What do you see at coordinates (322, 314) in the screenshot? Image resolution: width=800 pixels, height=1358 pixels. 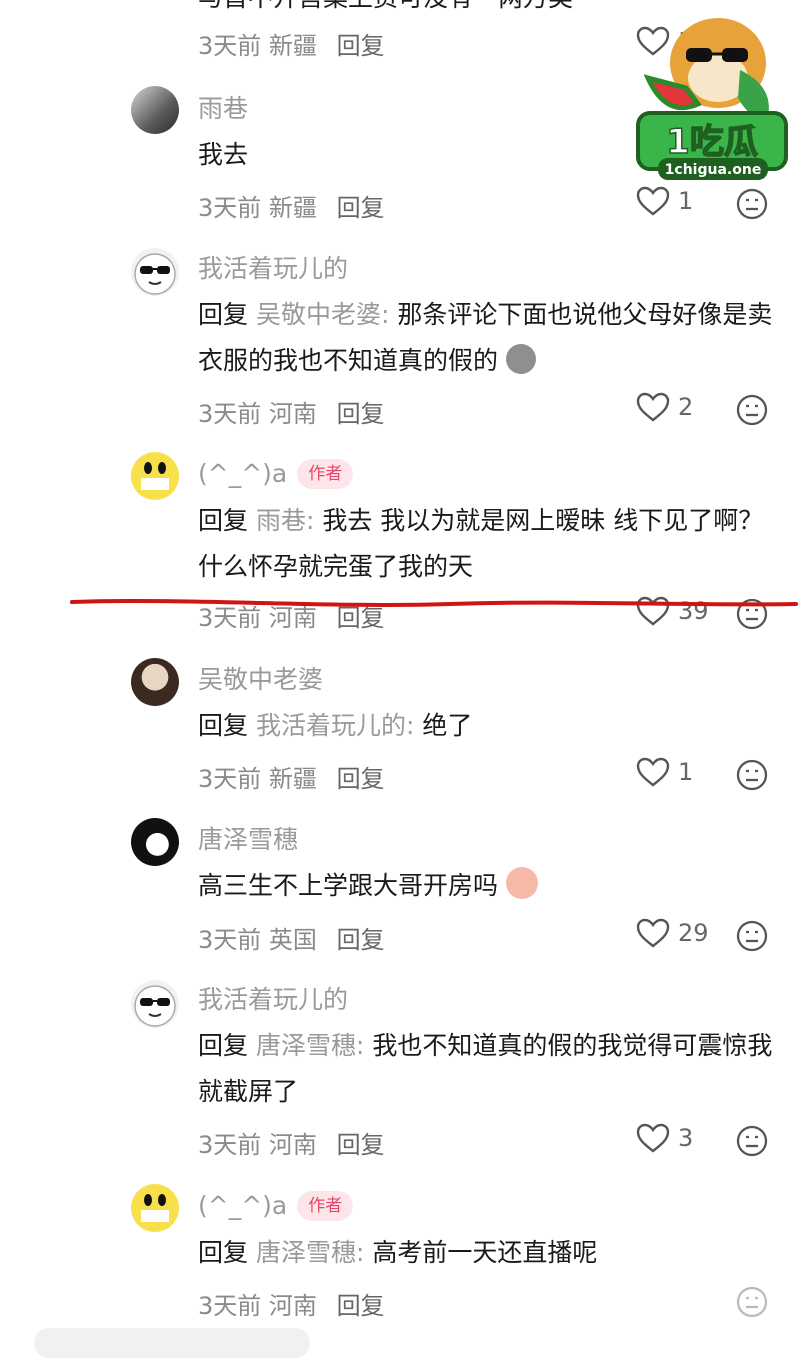 I see `reply-target: 吴敬中老婆:` at bounding box center [322, 314].